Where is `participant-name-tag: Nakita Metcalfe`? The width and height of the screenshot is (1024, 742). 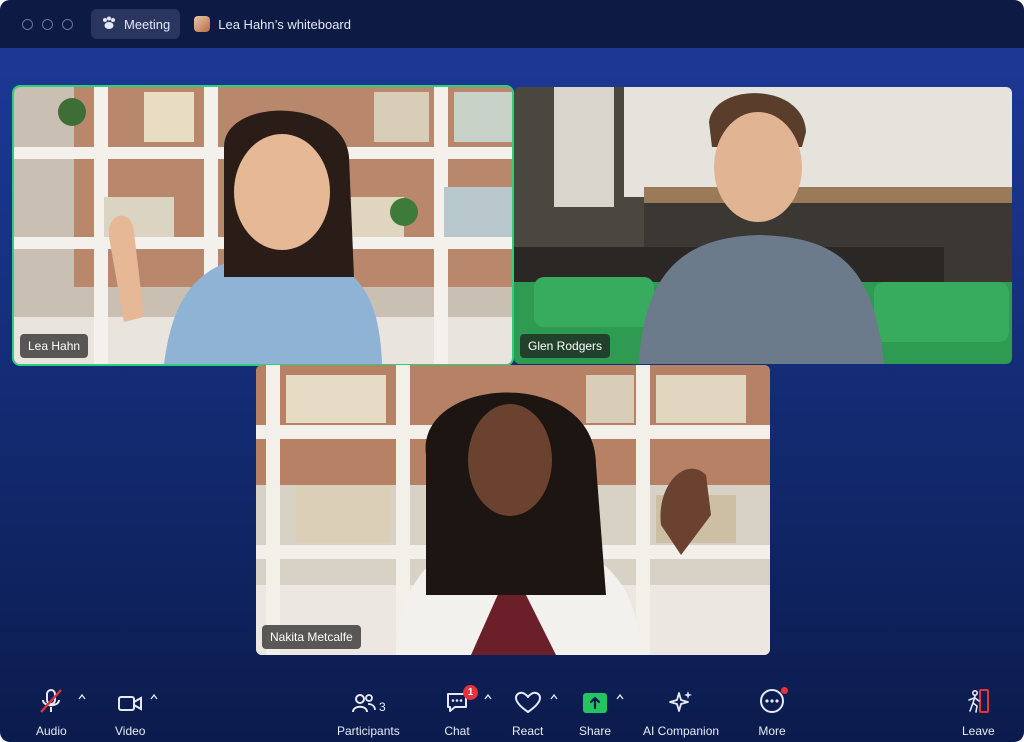
participant-name-tag: Nakita Metcalfe is located at coordinates (311, 637).